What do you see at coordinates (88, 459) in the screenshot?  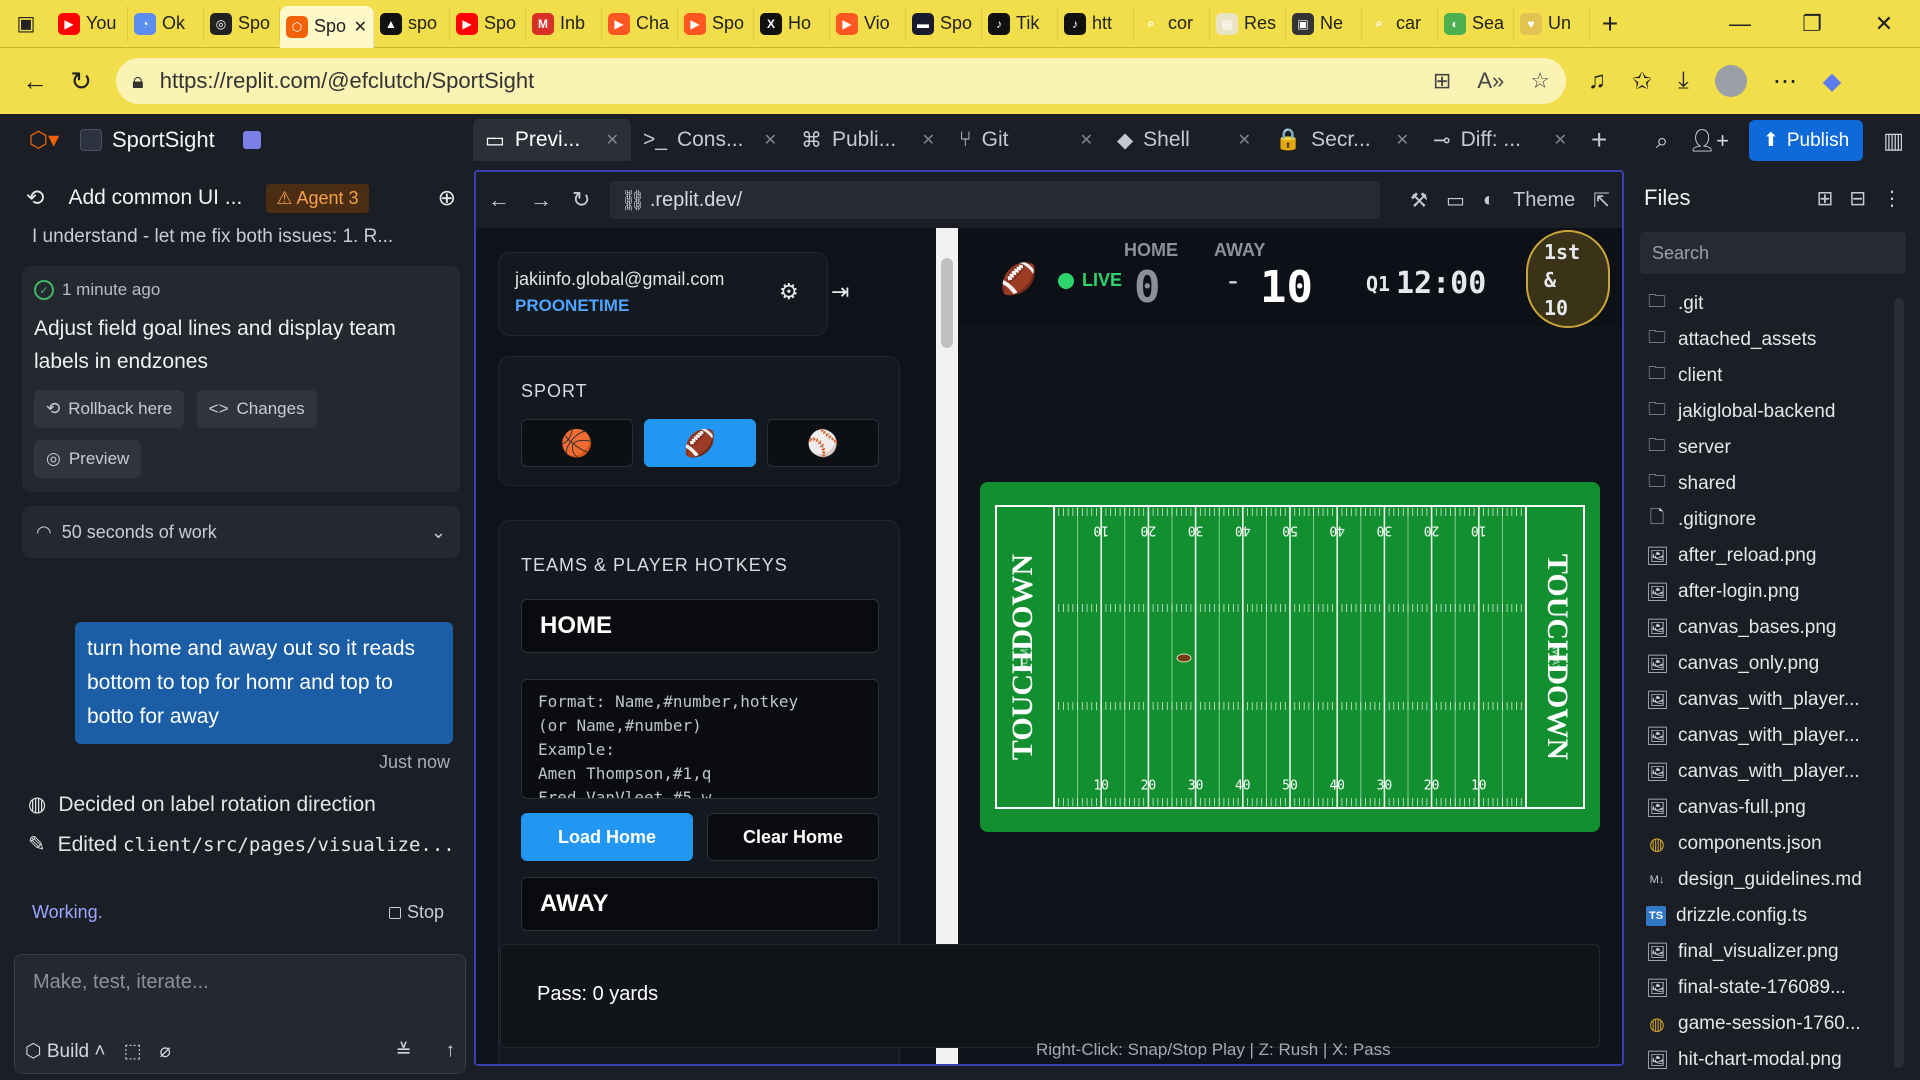 I see `preview-button: ◎ Preview` at bounding box center [88, 459].